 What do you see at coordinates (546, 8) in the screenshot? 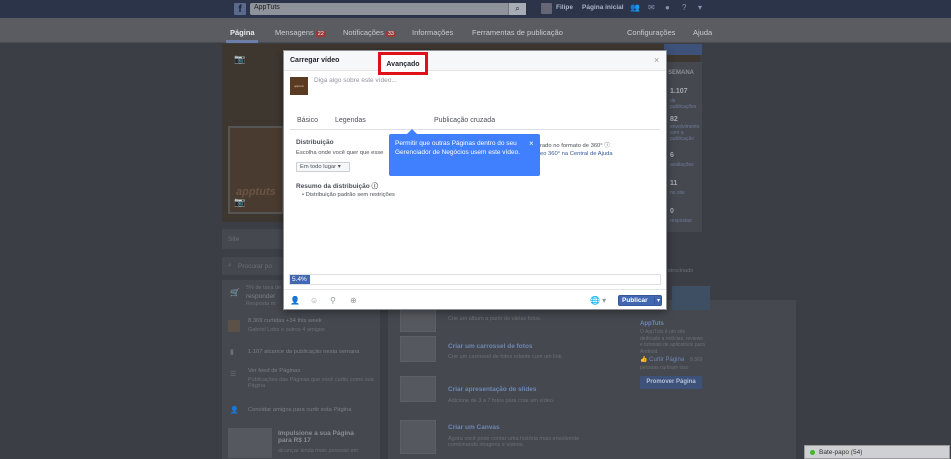
I see `avatar` at bounding box center [546, 8].